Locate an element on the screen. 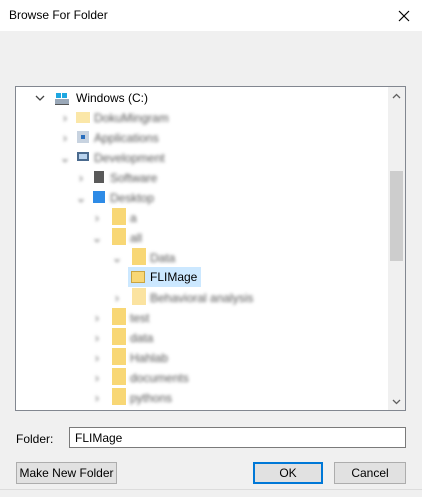 The height and width of the screenshot is (497, 422). tree-item-label: Software is located at coordinates (134, 178).